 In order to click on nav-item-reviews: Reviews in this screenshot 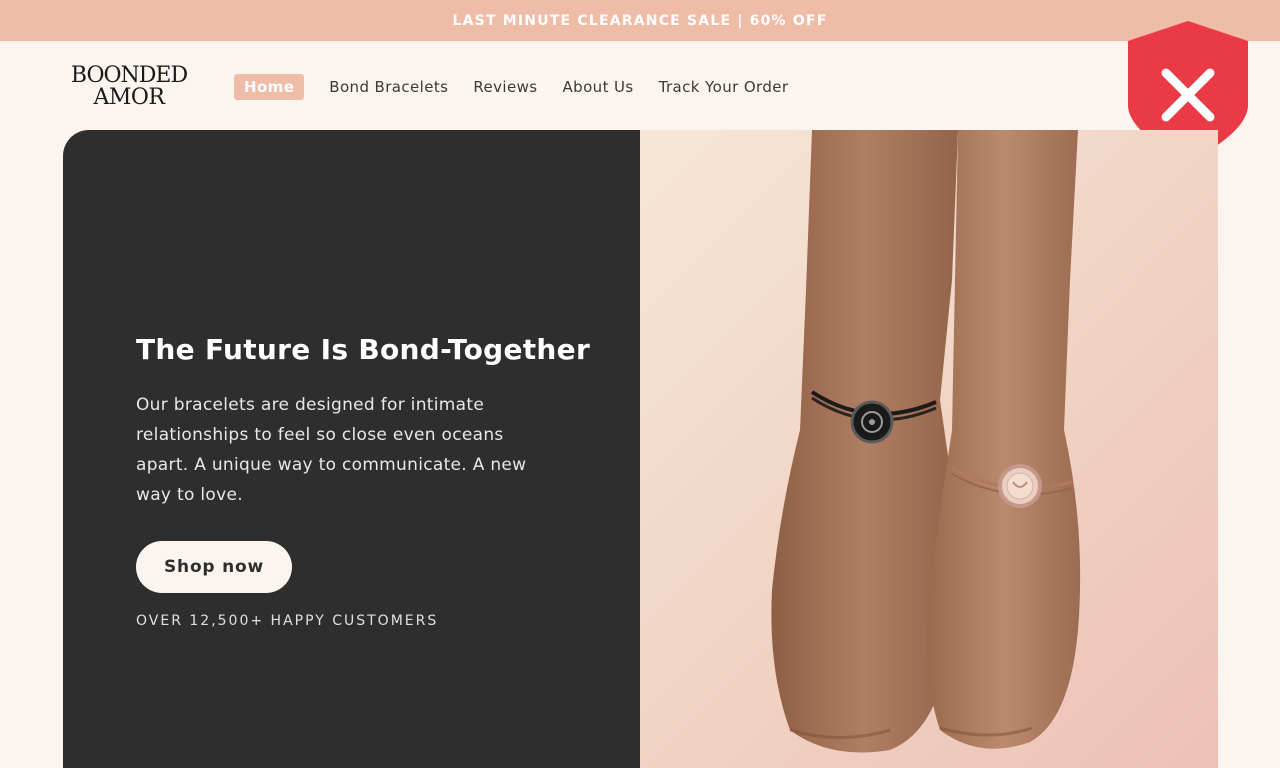, I will do `click(505, 87)`.